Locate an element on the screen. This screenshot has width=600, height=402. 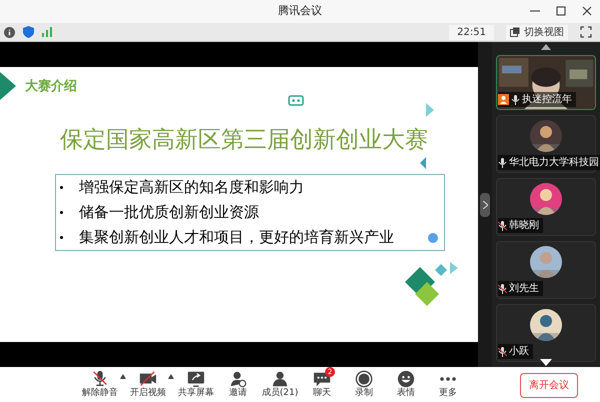
fullscreen-icon is located at coordinates (586, 32).